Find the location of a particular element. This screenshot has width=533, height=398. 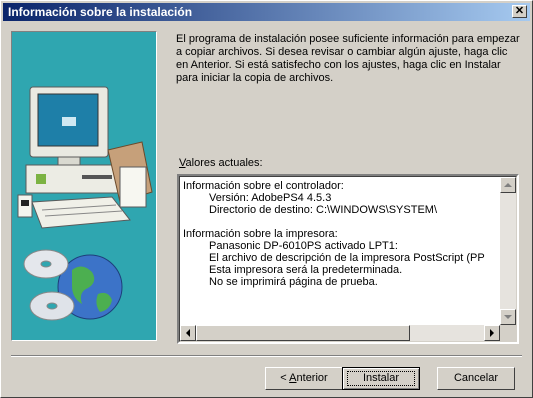

scroll-left-icon is located at coordinates (188, 333).